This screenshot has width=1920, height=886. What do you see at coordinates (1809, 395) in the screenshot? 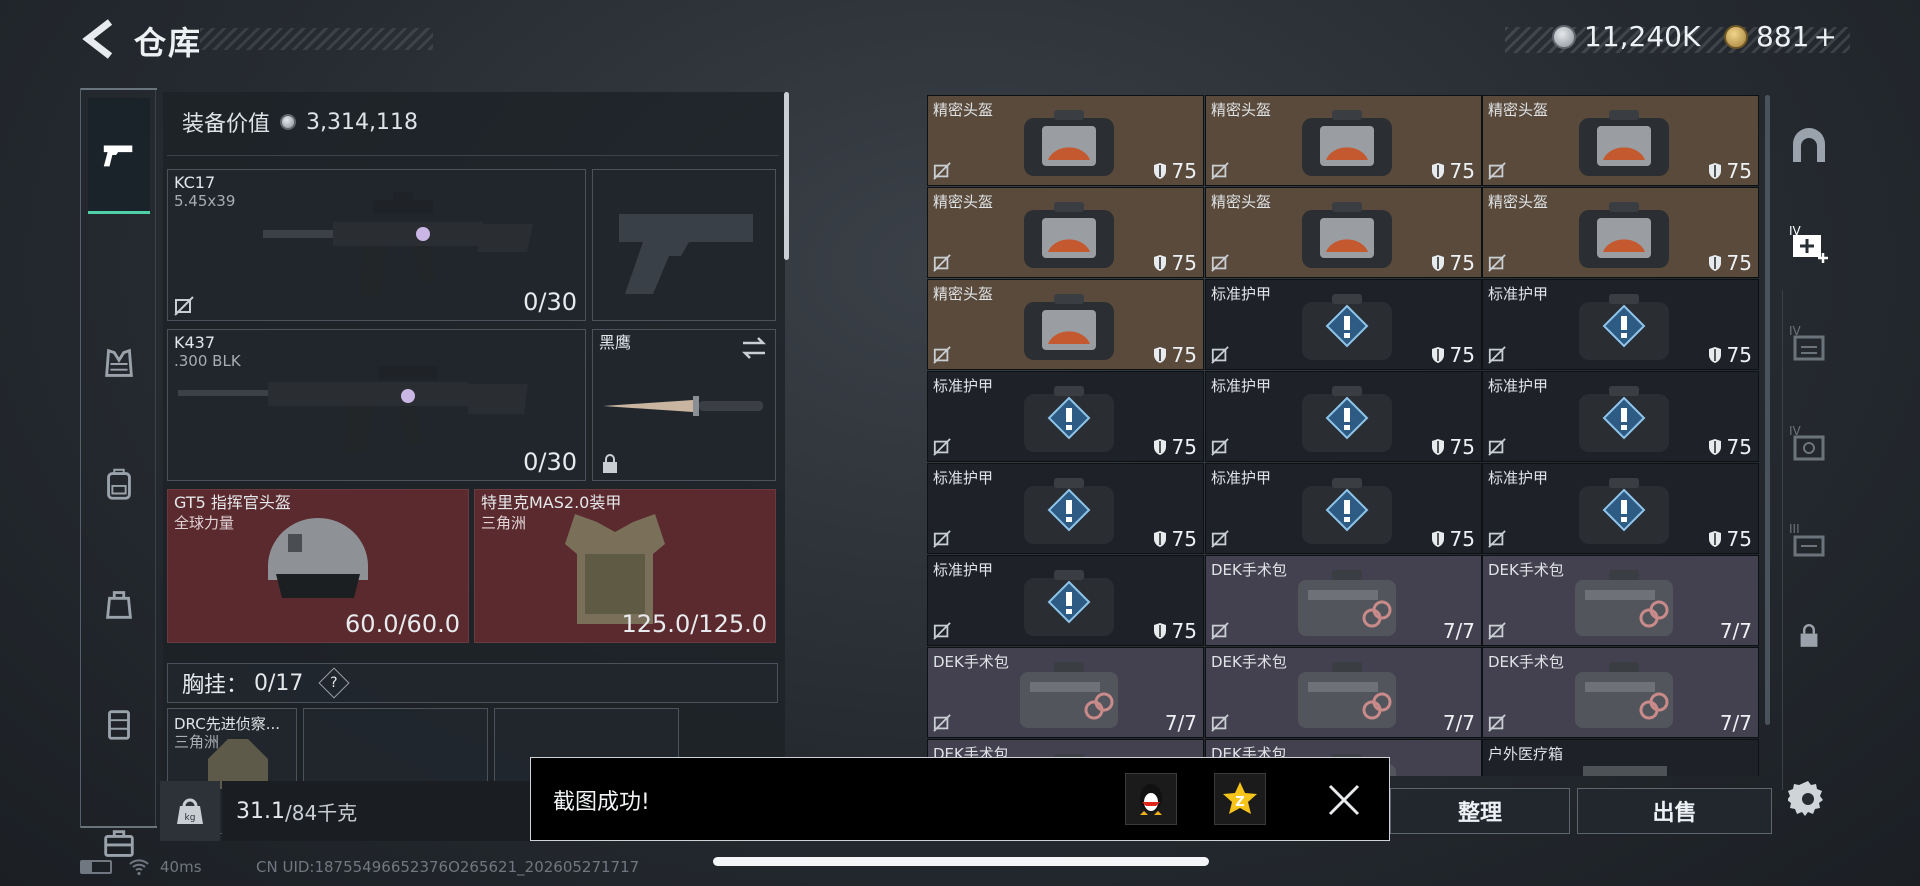
I see `right-nav: IV IV IV III` at bounding box center [1809, 395].